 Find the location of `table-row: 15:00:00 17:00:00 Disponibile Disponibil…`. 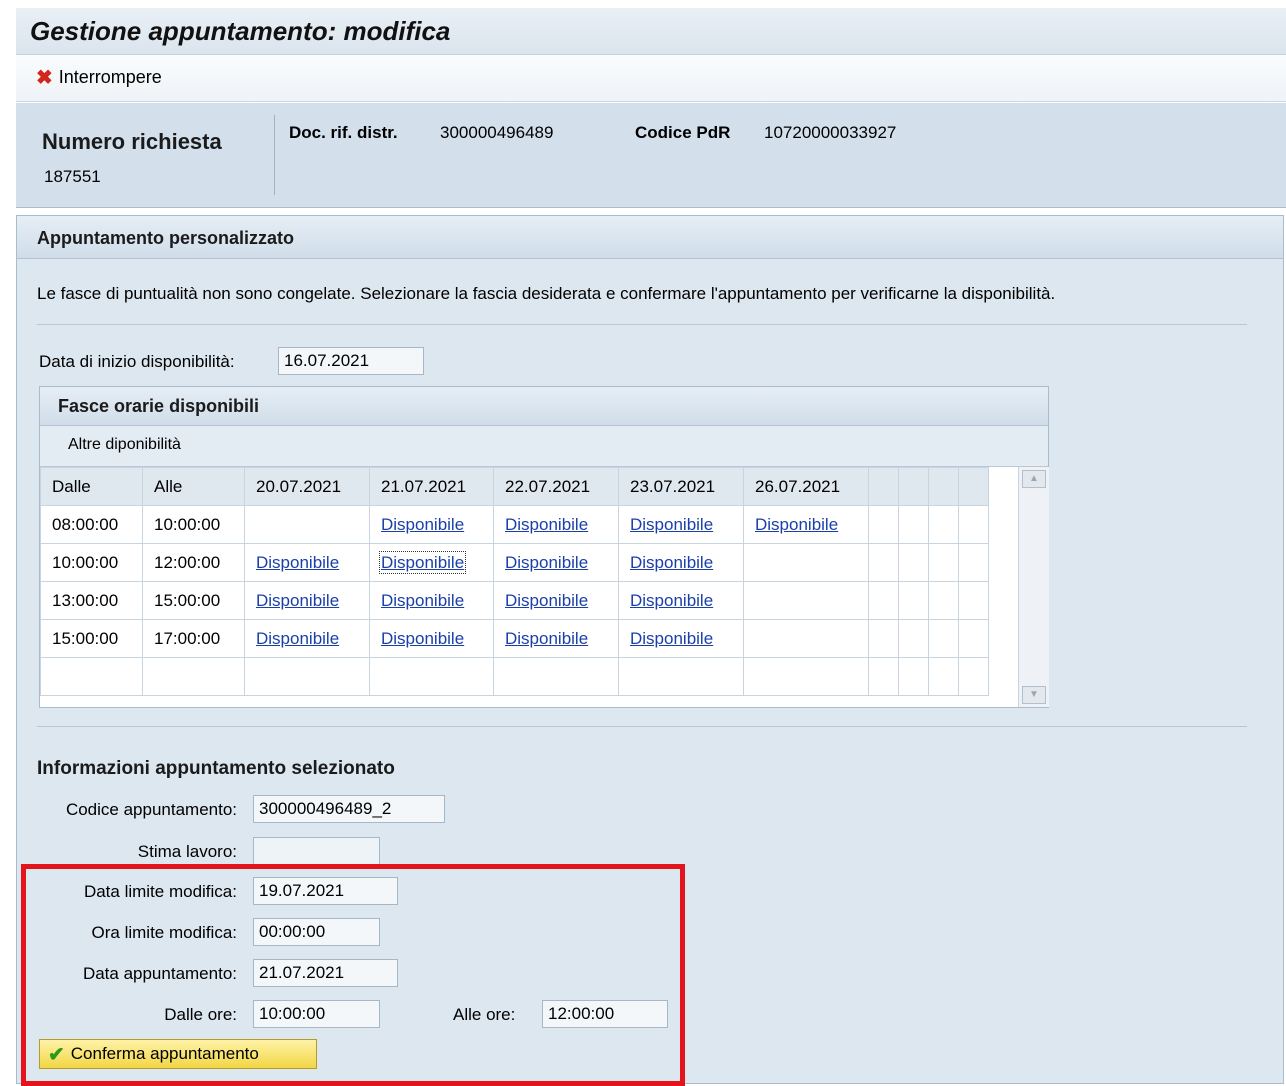

table-row: 15:00:00 17:00:00 Disponibile Disponibil… is located at coordinates (514, 638).